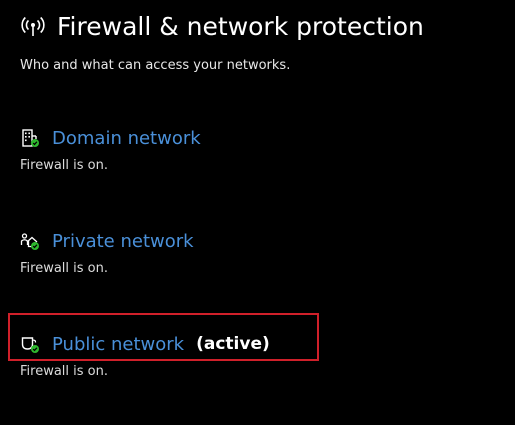 The width and height of the screenshot is (515, 425). I want to click on domain-building-icon, so click(30, 138).